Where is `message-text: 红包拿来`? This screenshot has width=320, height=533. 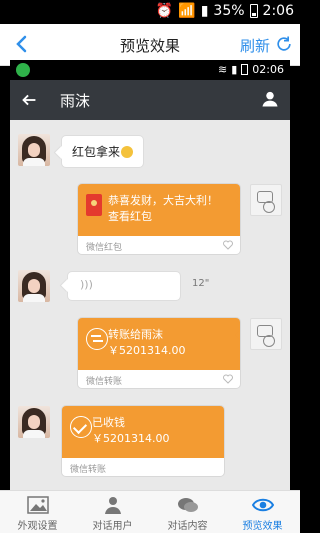
message-text: 红包拿来 is located at coordinates (96, 152).